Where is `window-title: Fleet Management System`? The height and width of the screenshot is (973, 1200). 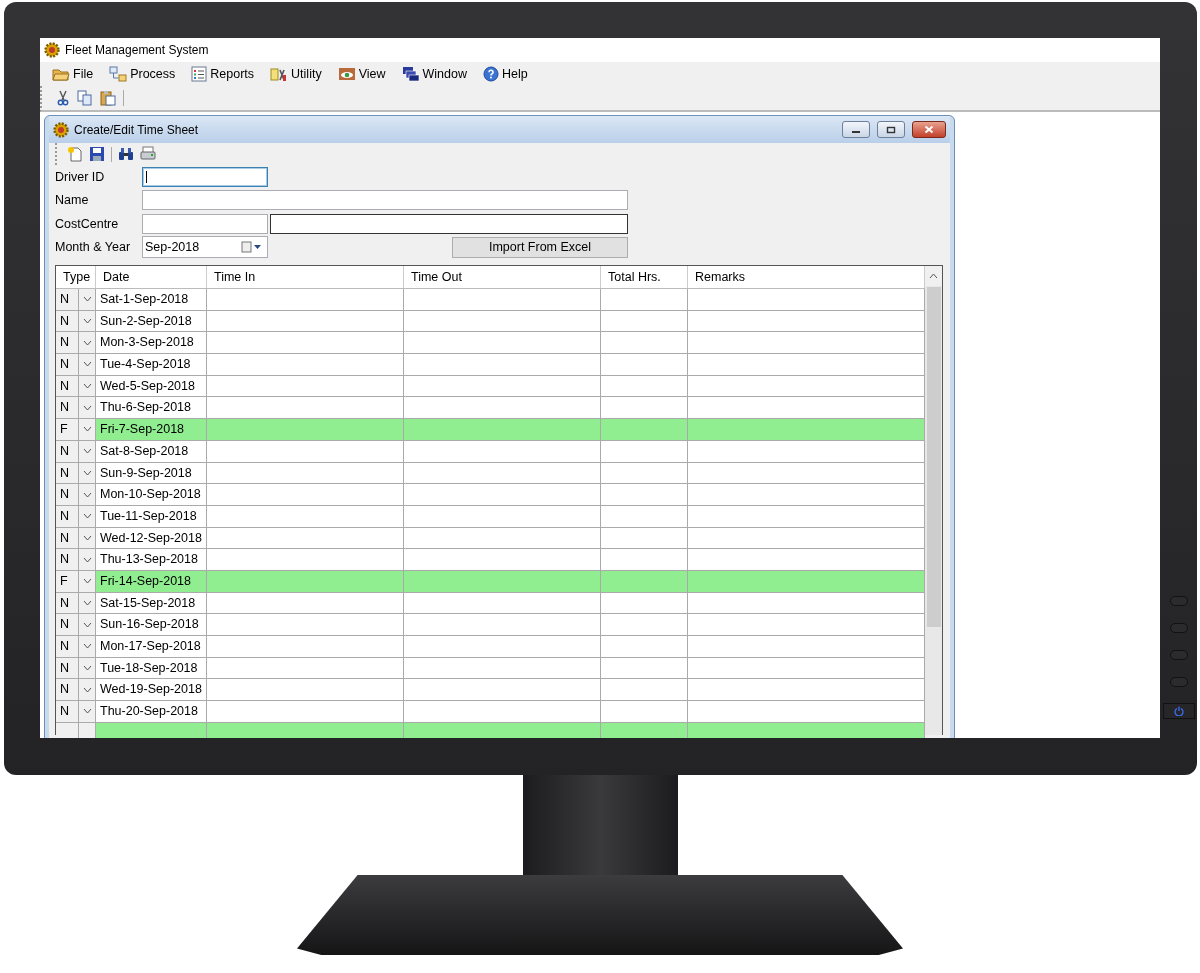 window-title: Fleet Management System is located at coordinates (137, 50).